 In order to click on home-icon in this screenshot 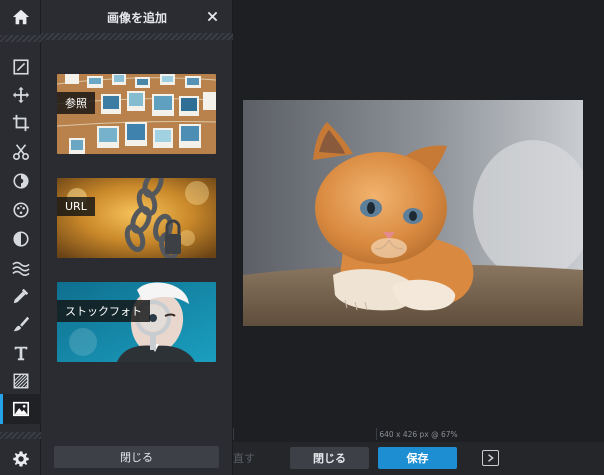, I will do `click(20, 17)`.